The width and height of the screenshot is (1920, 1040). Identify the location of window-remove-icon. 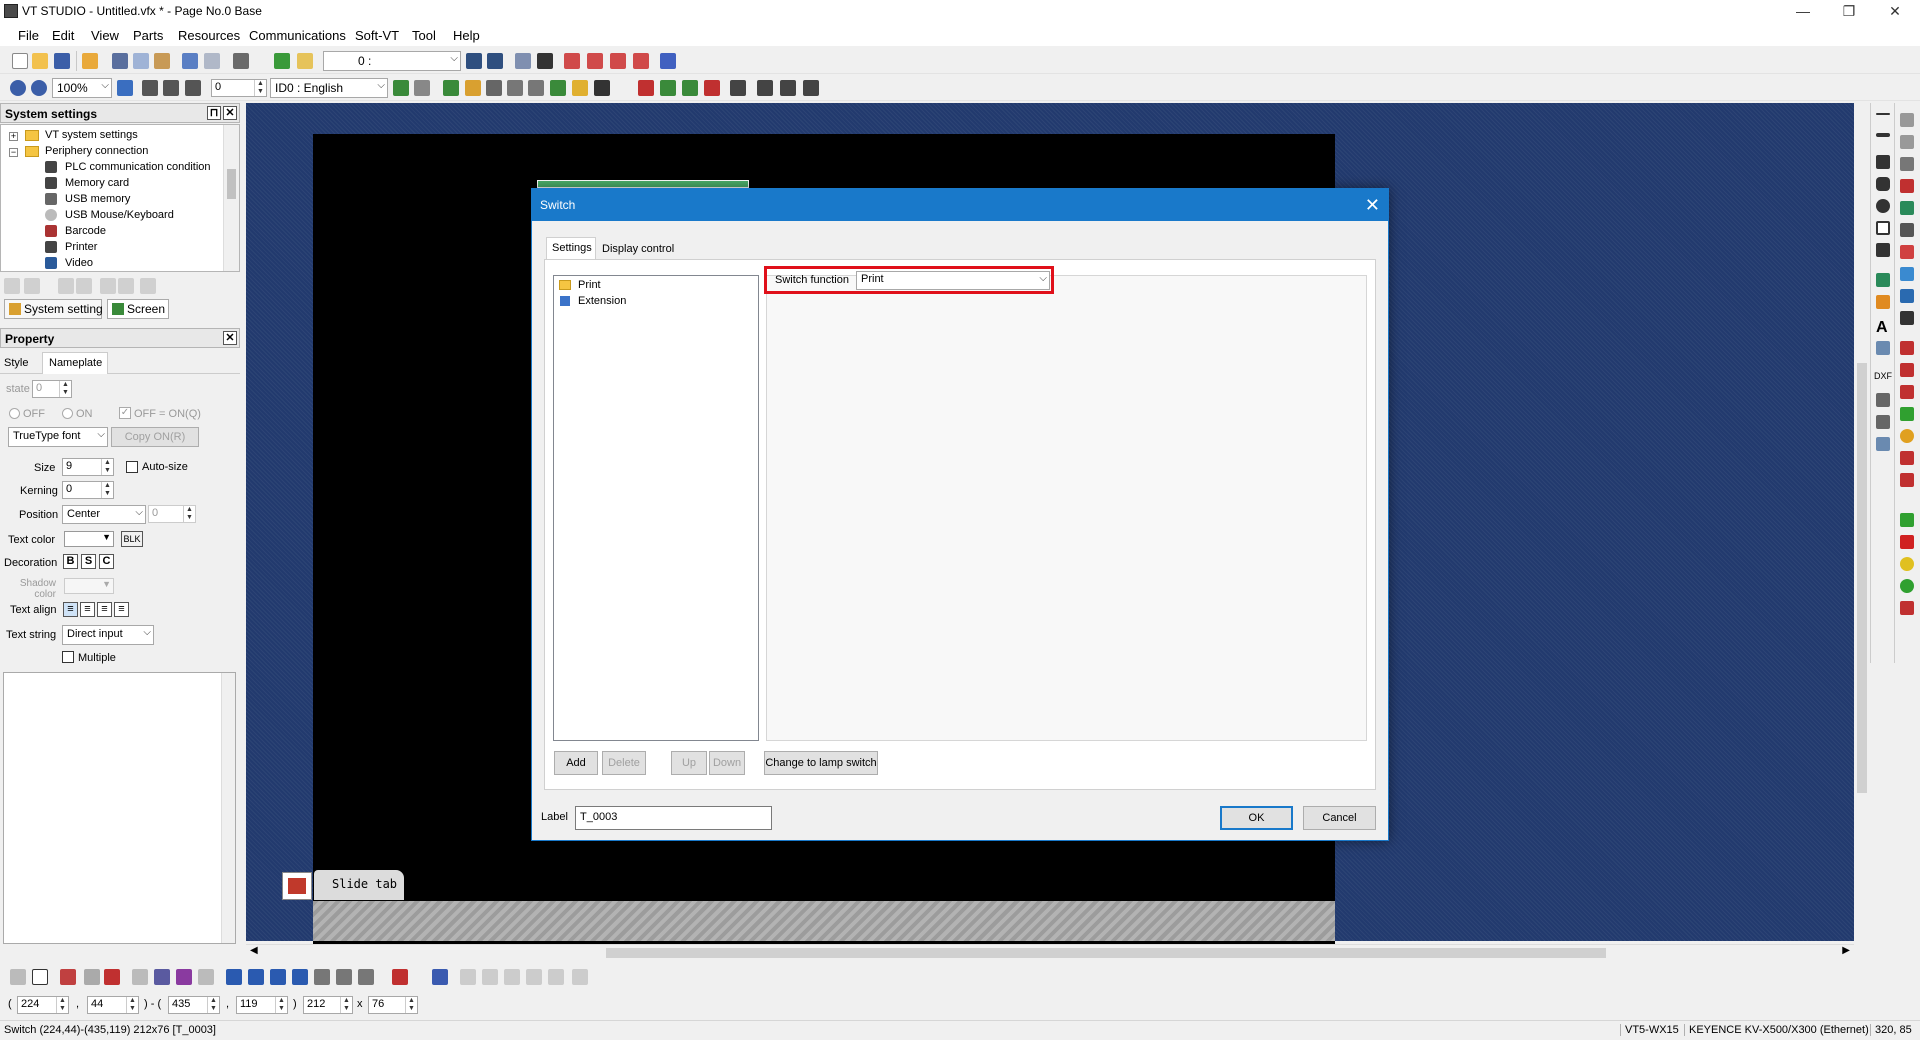
(618, 61).